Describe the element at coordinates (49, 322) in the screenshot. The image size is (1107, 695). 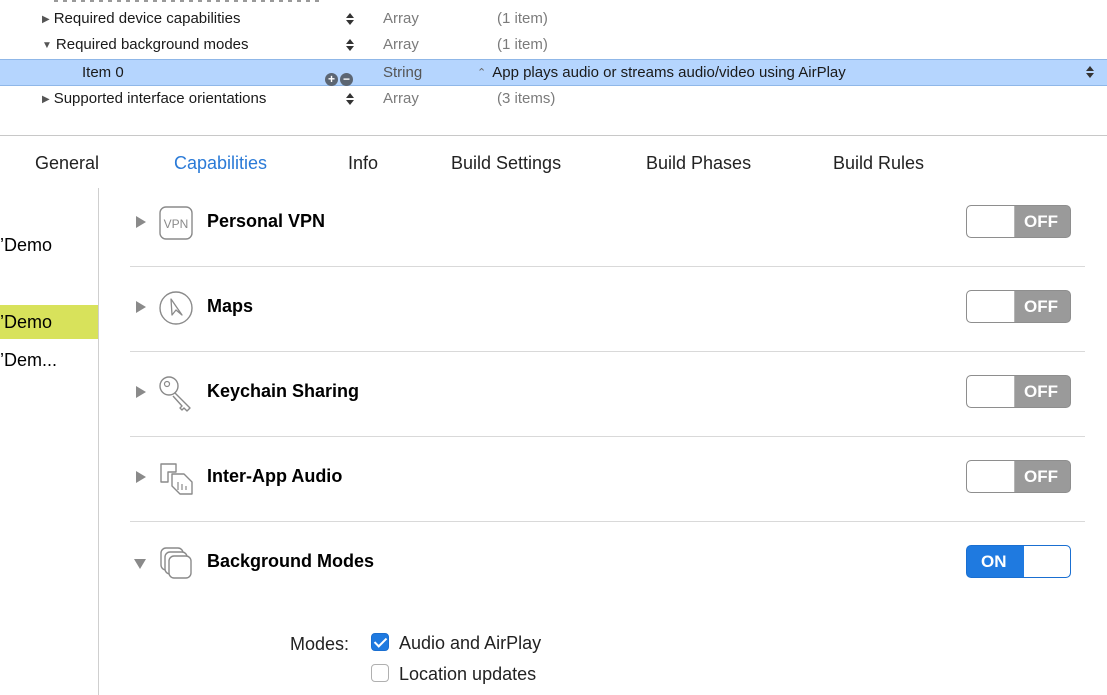
I see `sidebar-item-target-selected: ’Demo` at that location.